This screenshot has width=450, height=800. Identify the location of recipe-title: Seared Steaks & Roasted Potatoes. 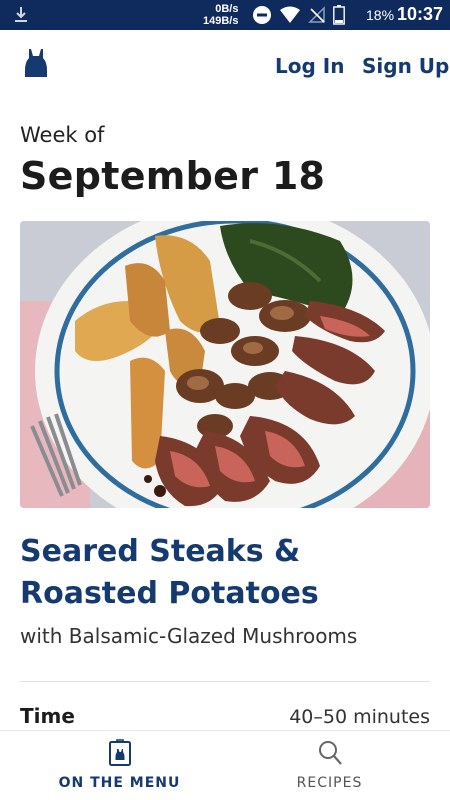
(227, 573).